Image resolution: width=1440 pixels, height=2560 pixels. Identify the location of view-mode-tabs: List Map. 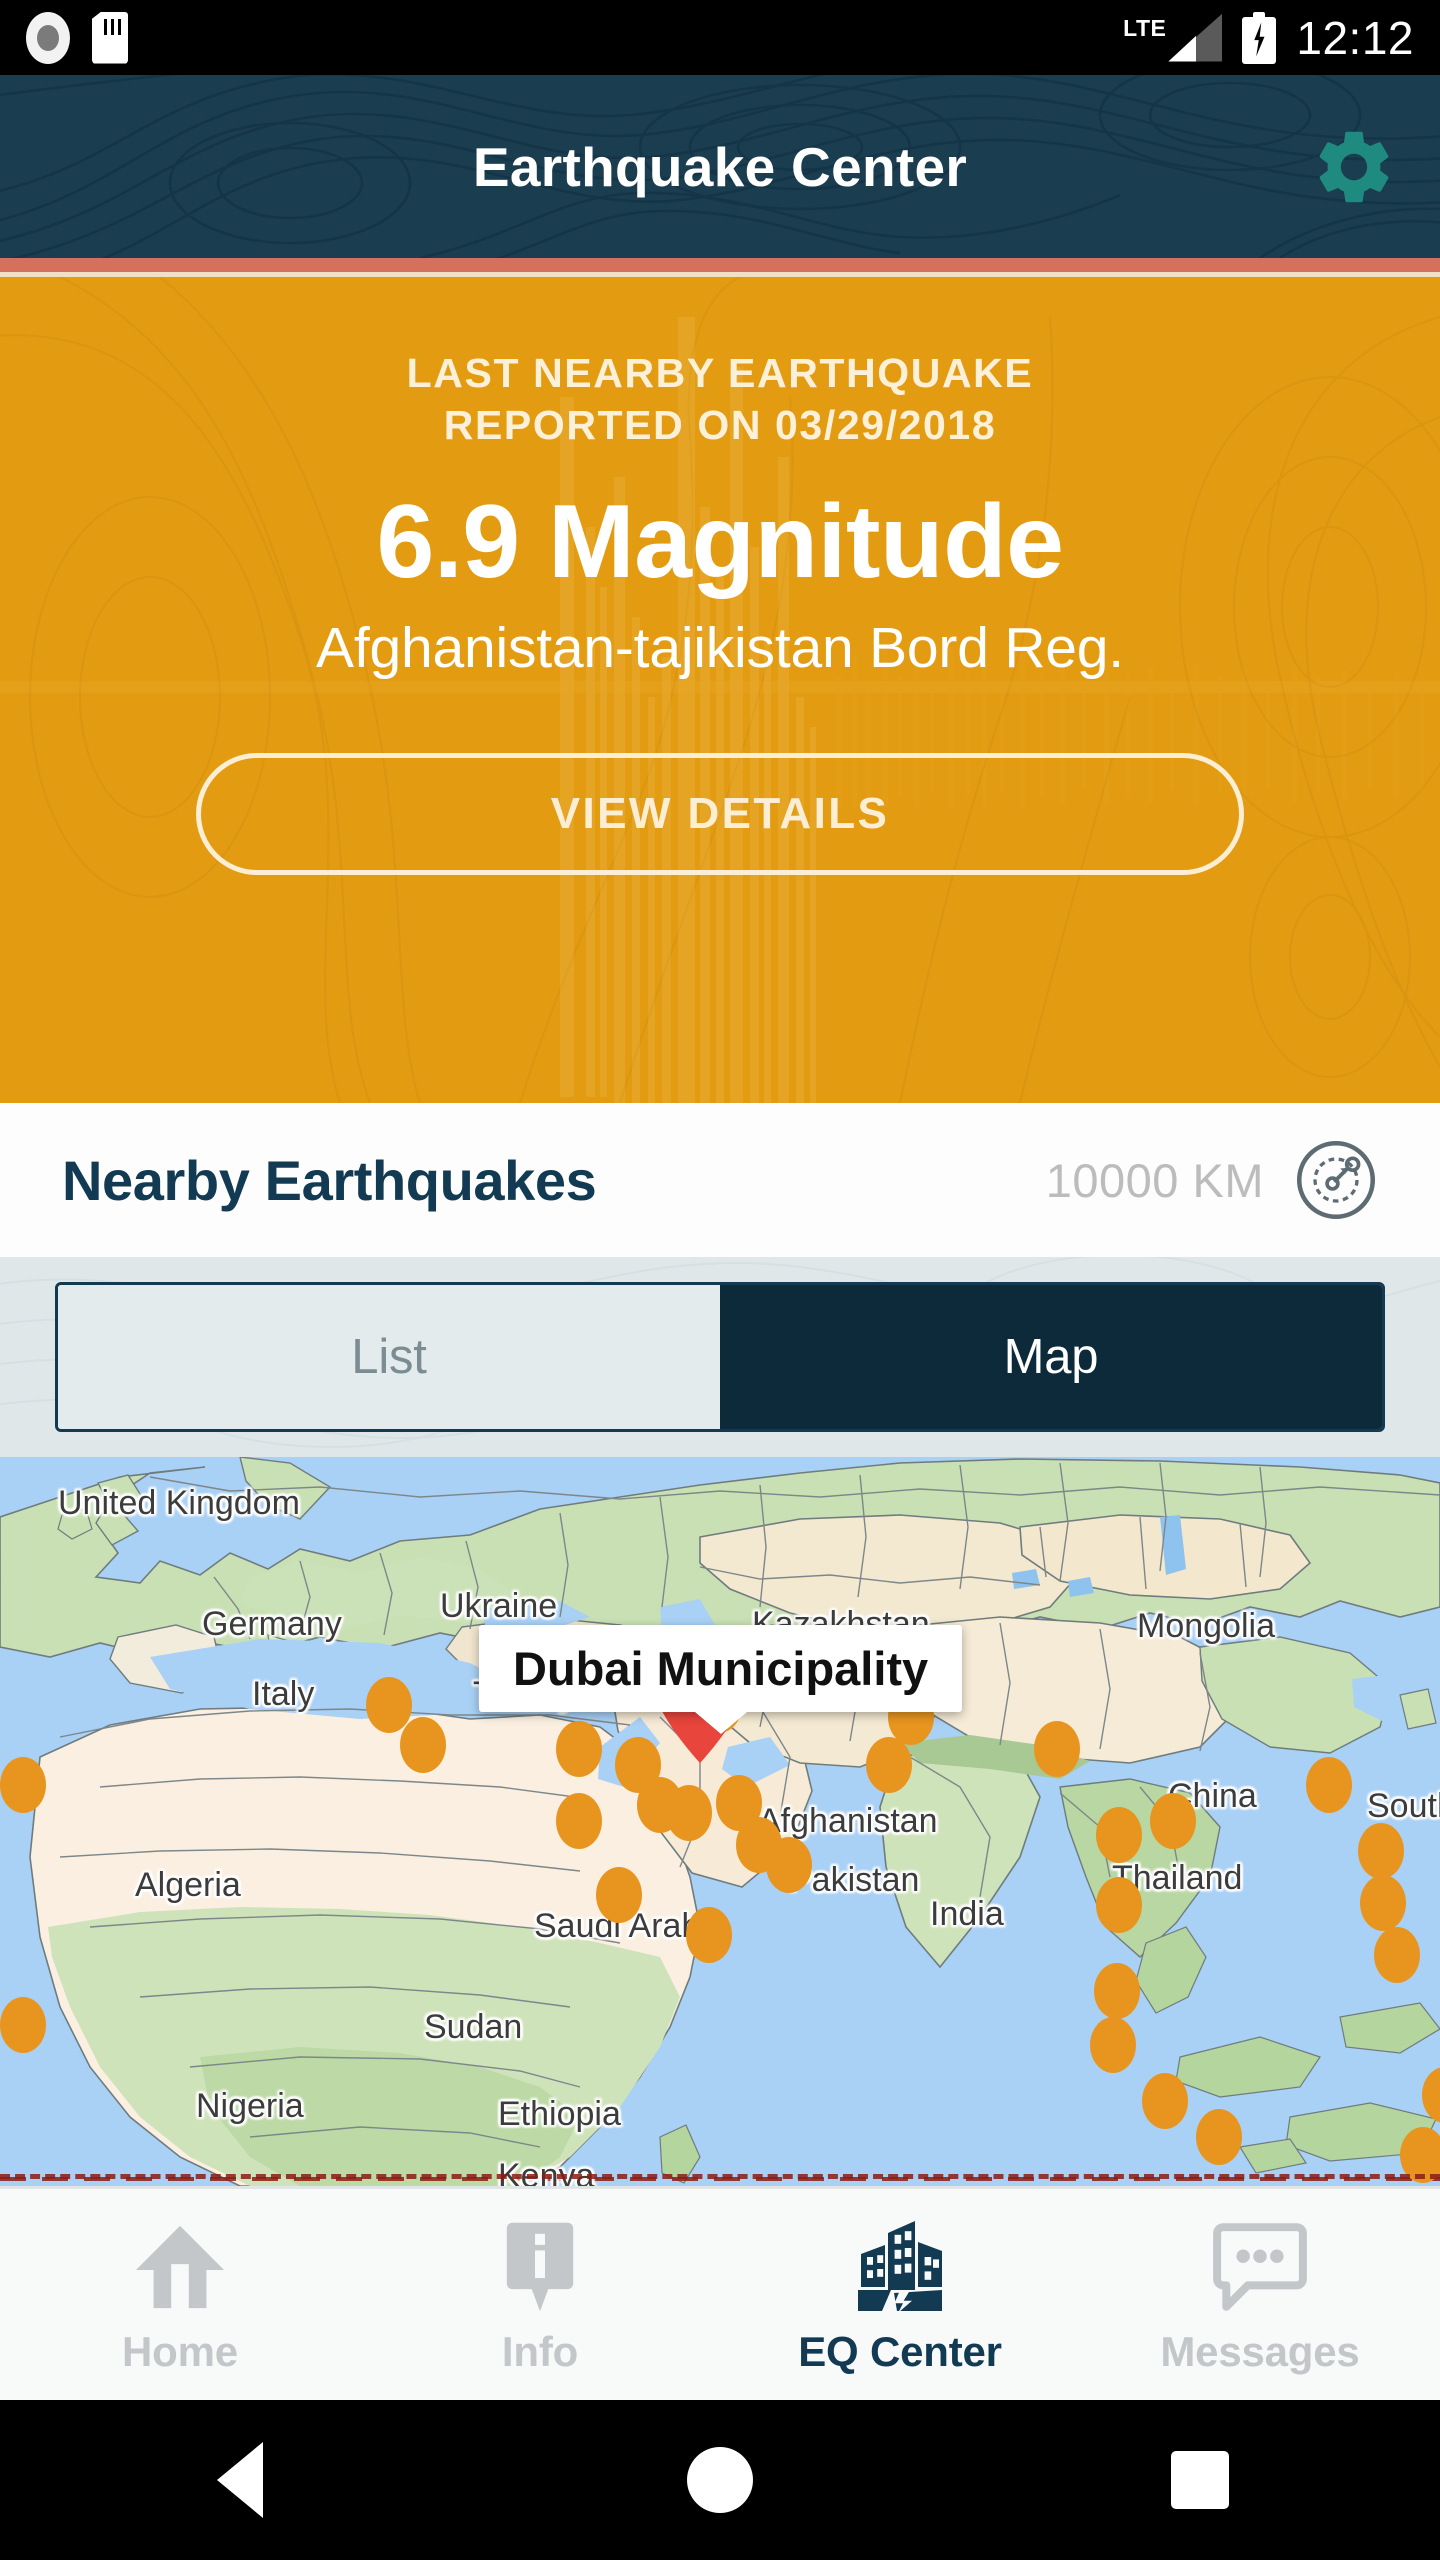
(720, 1357).